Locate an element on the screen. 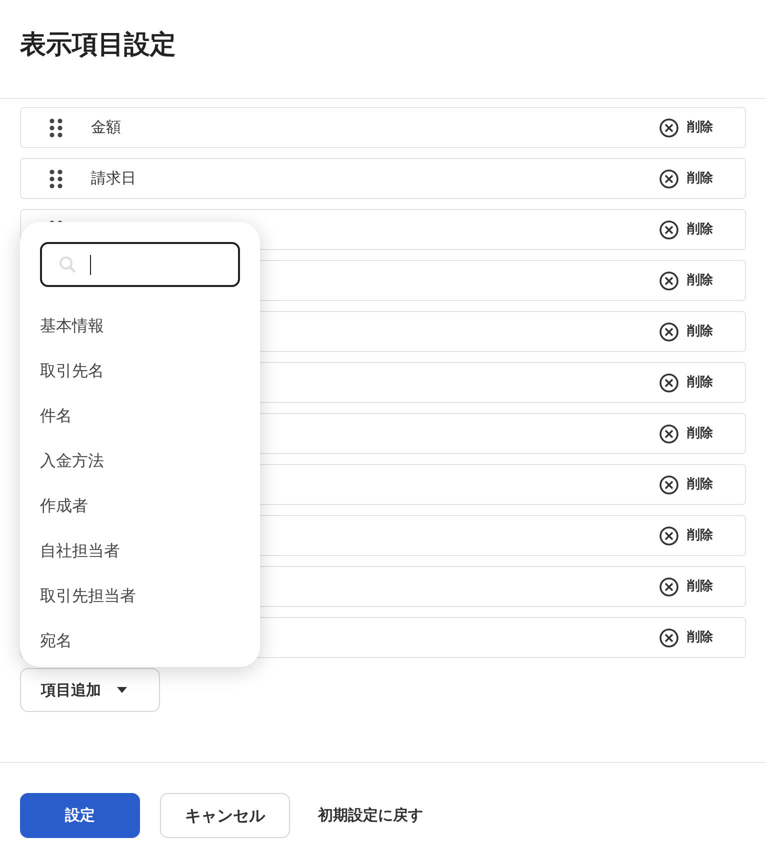  caret-icon is located at coordinates (122, 690).